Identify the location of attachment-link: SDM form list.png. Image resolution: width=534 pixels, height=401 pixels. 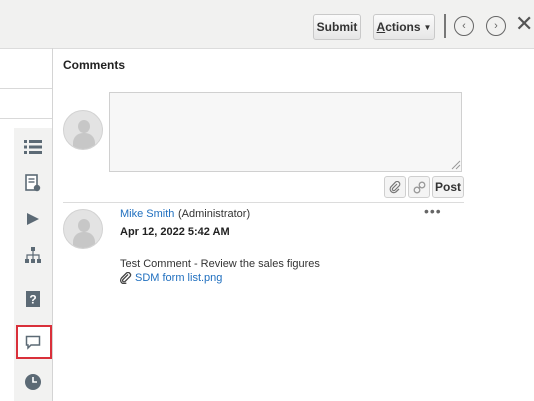
(171, 278).